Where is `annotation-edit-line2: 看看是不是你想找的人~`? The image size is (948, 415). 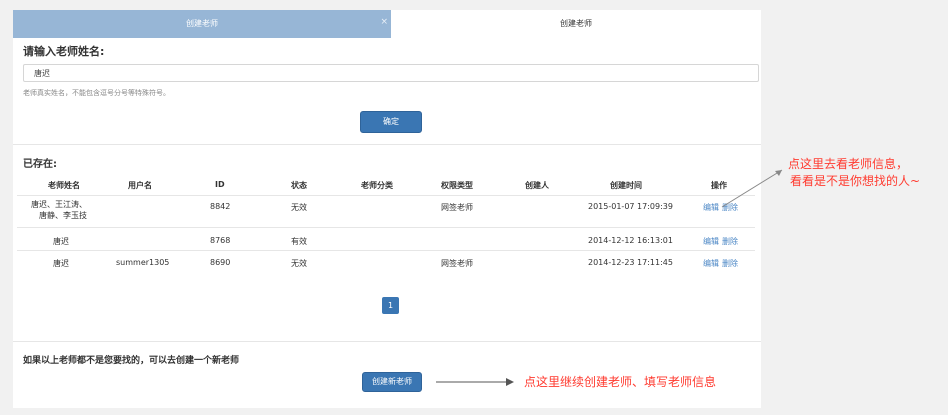
annotation-edit-line2: 看看是不是你想找的人~ is located at coordinates (855, 181).